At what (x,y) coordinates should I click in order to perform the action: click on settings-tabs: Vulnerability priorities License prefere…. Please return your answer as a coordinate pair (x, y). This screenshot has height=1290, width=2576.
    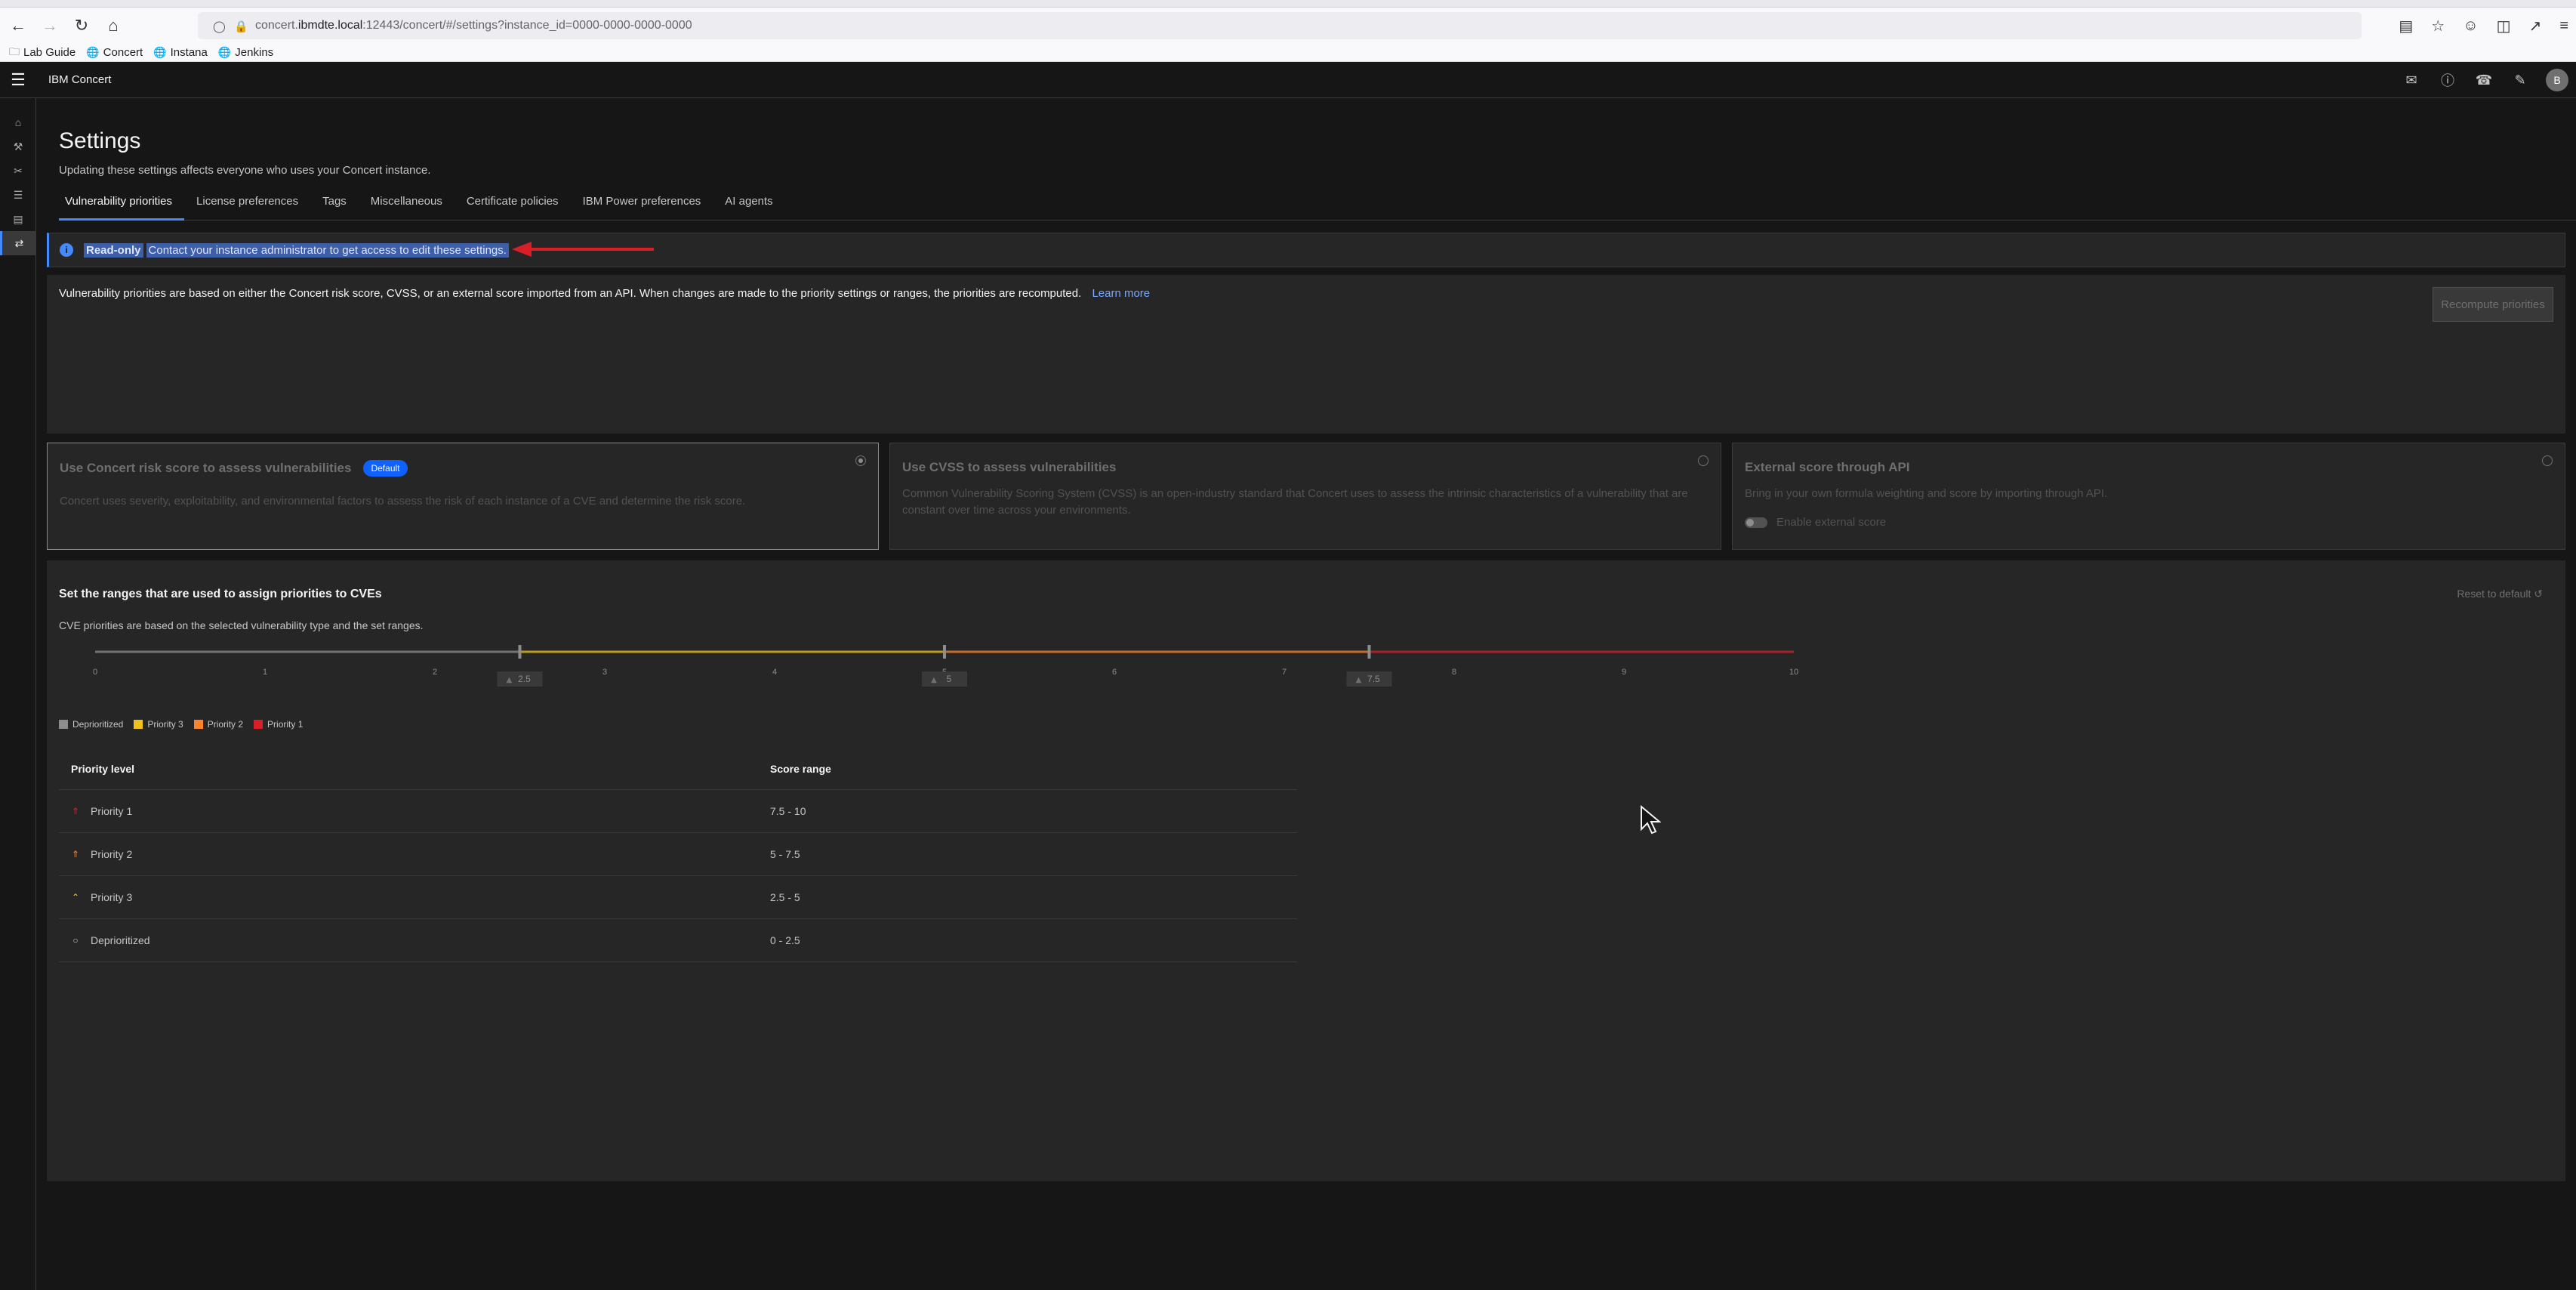
    Looking at the image, I should click on (1317, 203).